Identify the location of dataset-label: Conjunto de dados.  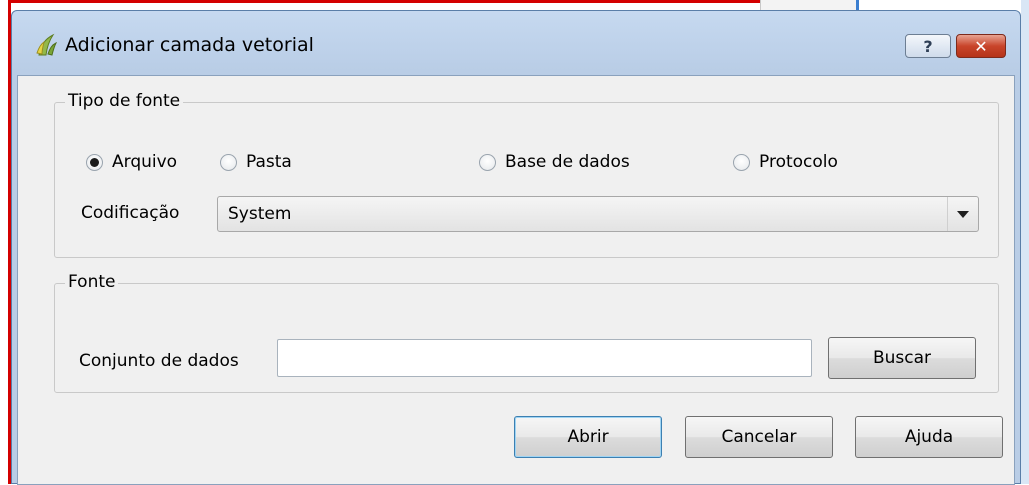
(159, 361).